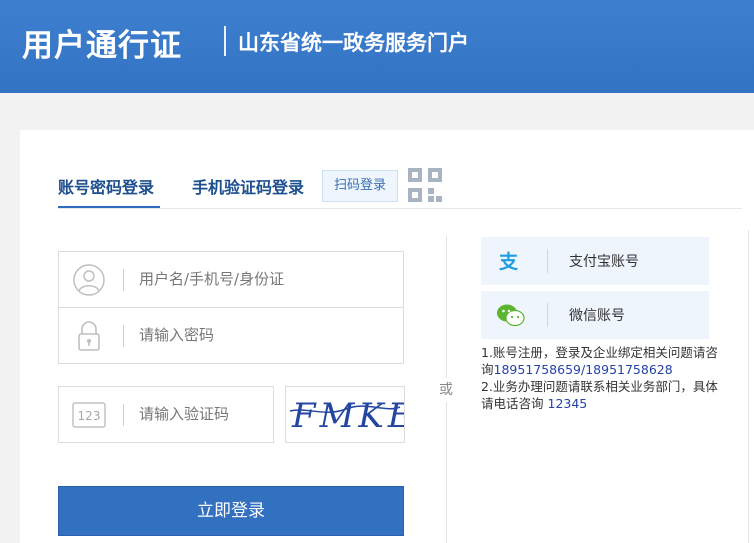 The image size is (754, 543). I want to click on login-button: 立即登录, so click(231, 511).